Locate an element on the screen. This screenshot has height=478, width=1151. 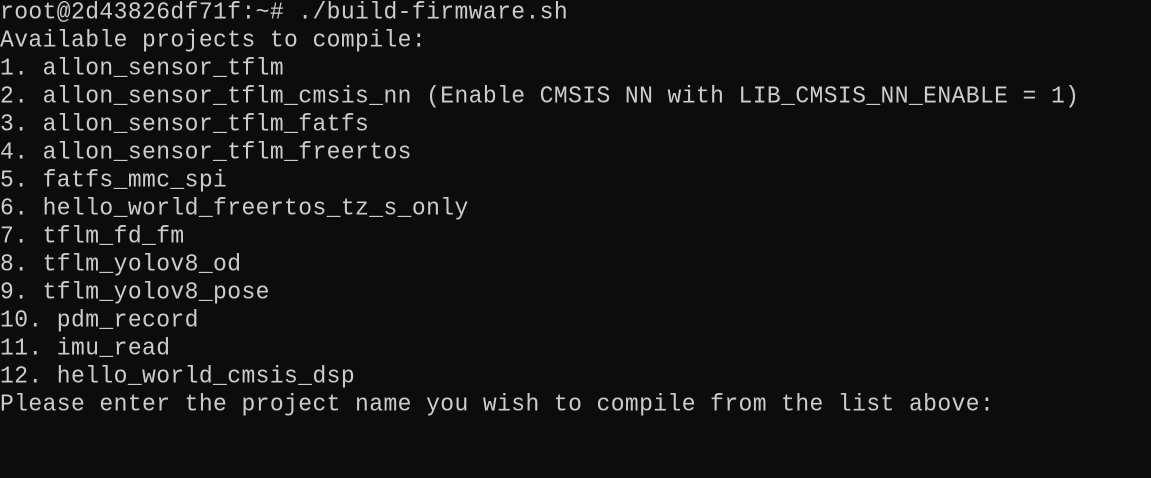
project-item-12: 12. hello_world_cmsis_dsp is located at coordinates (178, 376).